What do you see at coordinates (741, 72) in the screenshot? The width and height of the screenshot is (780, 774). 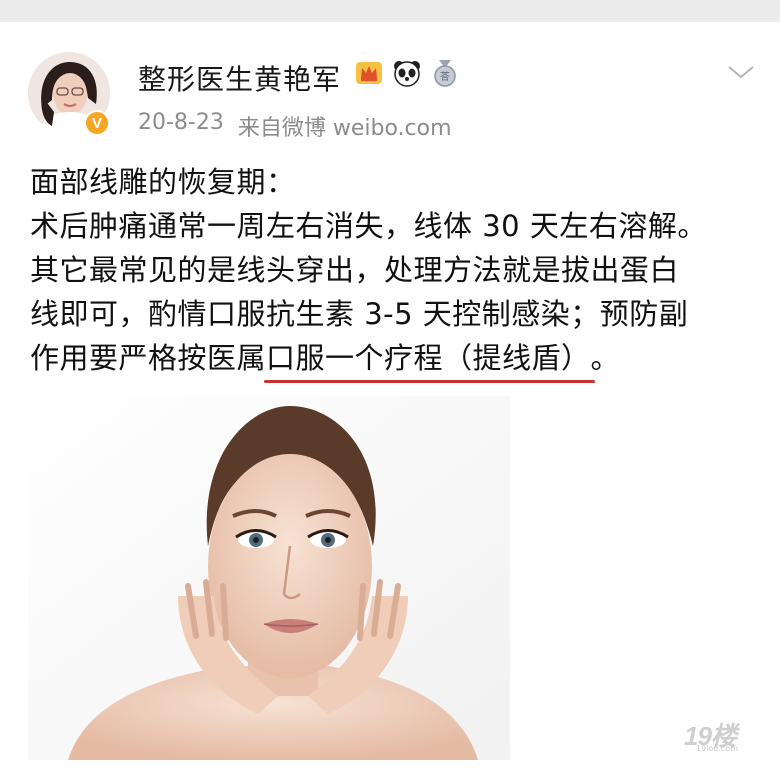 I see `chevron-down-icon` at bounding box center [741, 72].